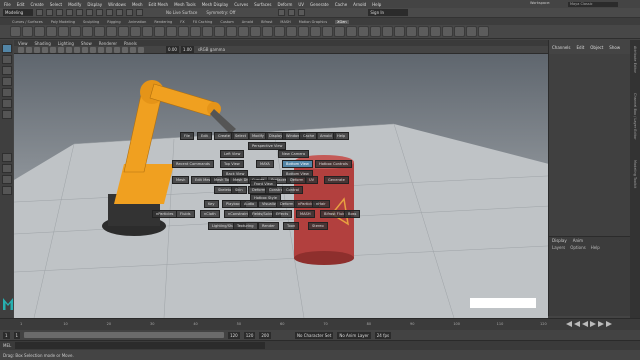  I want to click on xray-icon, so click(141, 49).